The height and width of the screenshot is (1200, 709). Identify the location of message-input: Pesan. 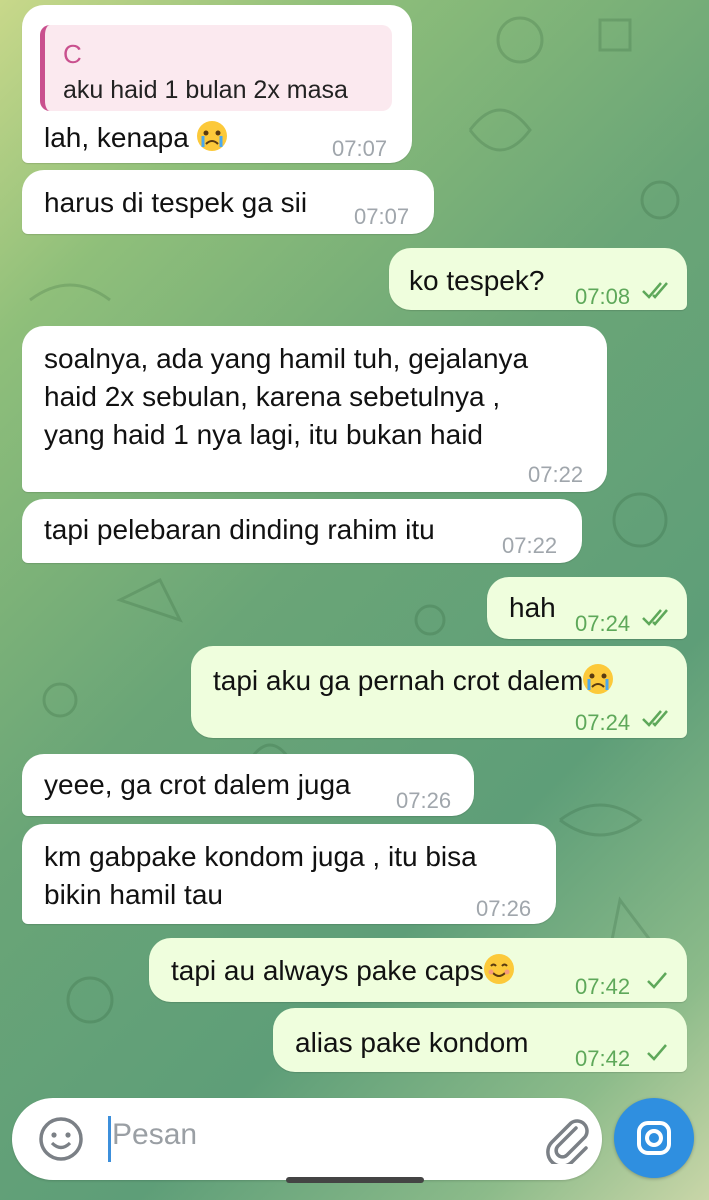
(154, 1135).